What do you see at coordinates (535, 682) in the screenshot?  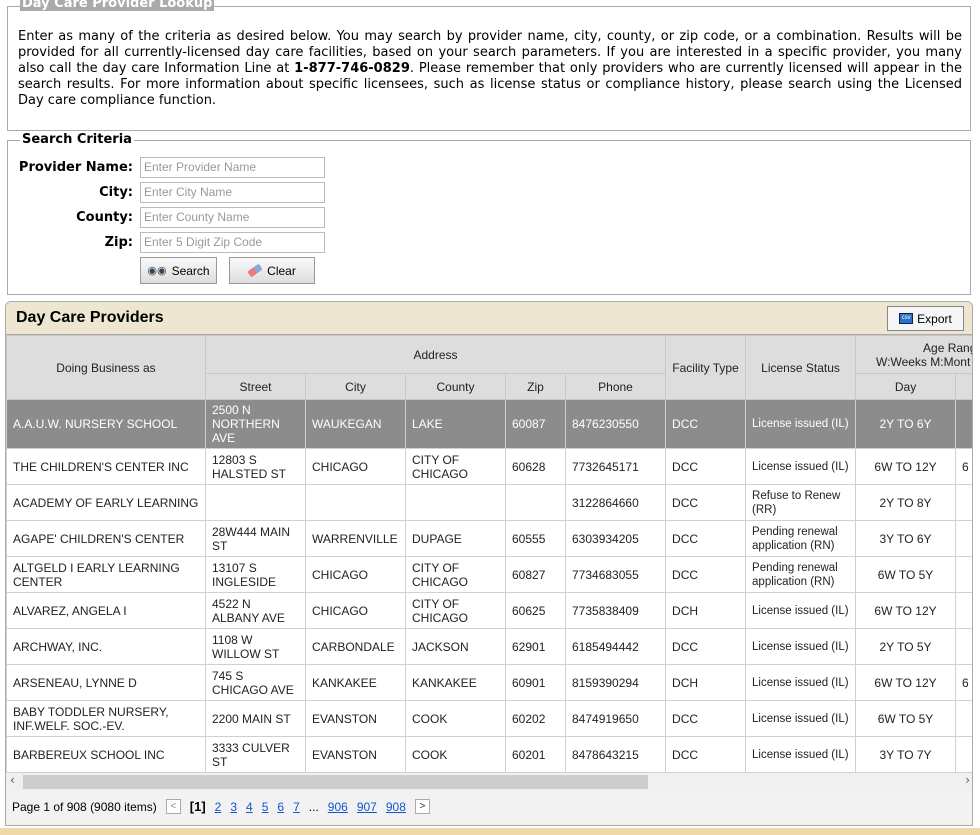 I see `cell-zip: 60901` at bounding box center [535, 682].